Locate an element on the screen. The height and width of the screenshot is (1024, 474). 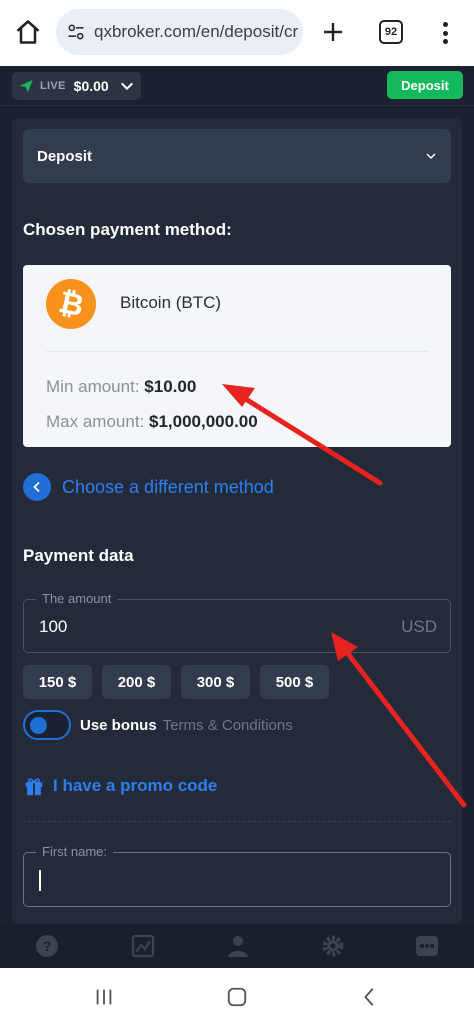
app-header: LIVE $0.00 Deposit is located at coordinates (237, 86).